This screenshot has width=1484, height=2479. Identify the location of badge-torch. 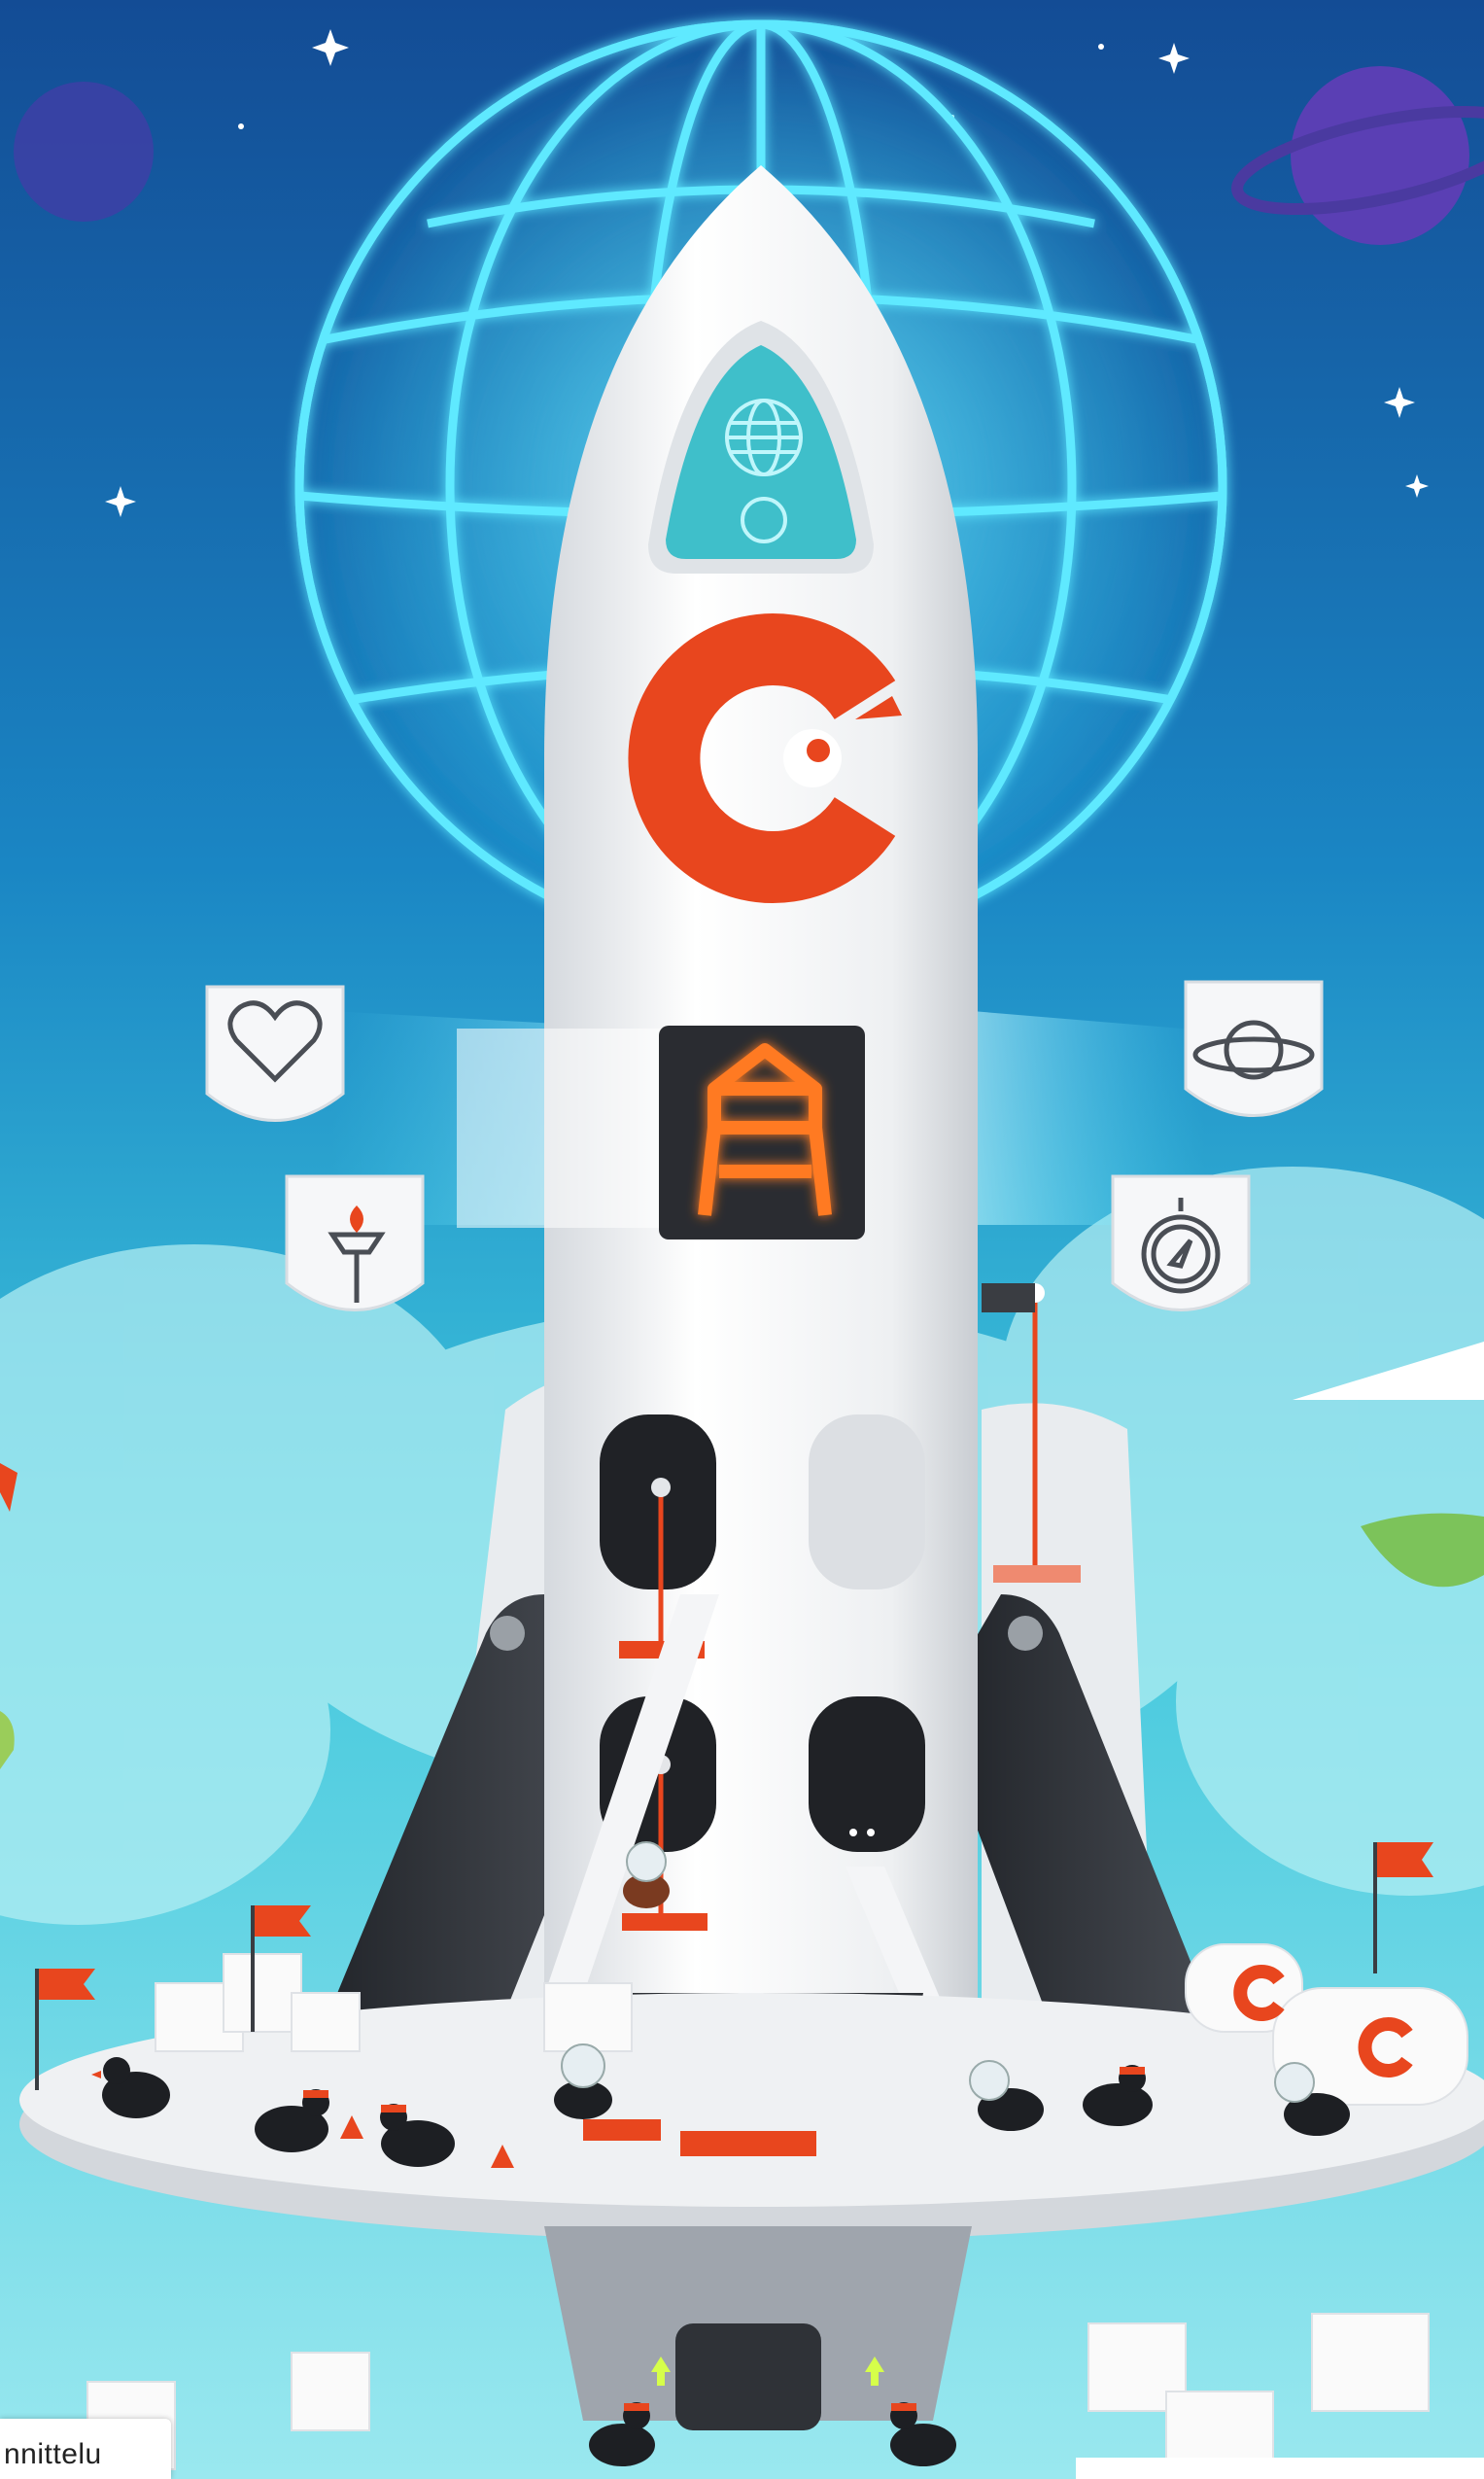
(355, 1242).